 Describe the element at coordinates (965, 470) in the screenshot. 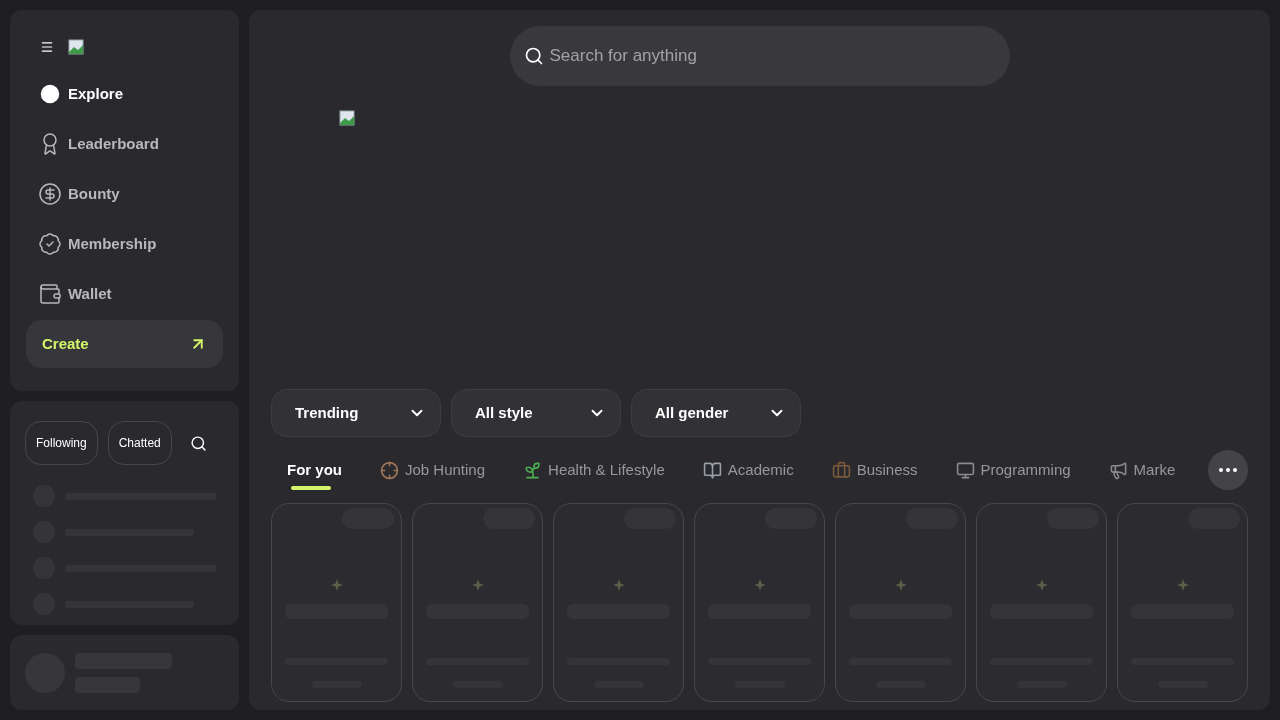

I see `monitor-icon` at that location.